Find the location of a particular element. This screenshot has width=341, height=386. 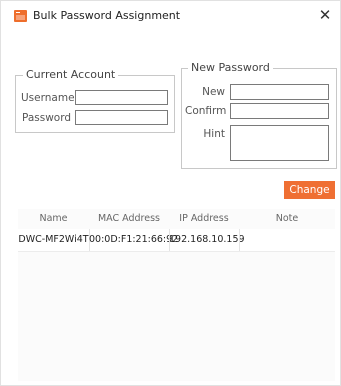

confirm-password-input is located at coordinates (279, 111).